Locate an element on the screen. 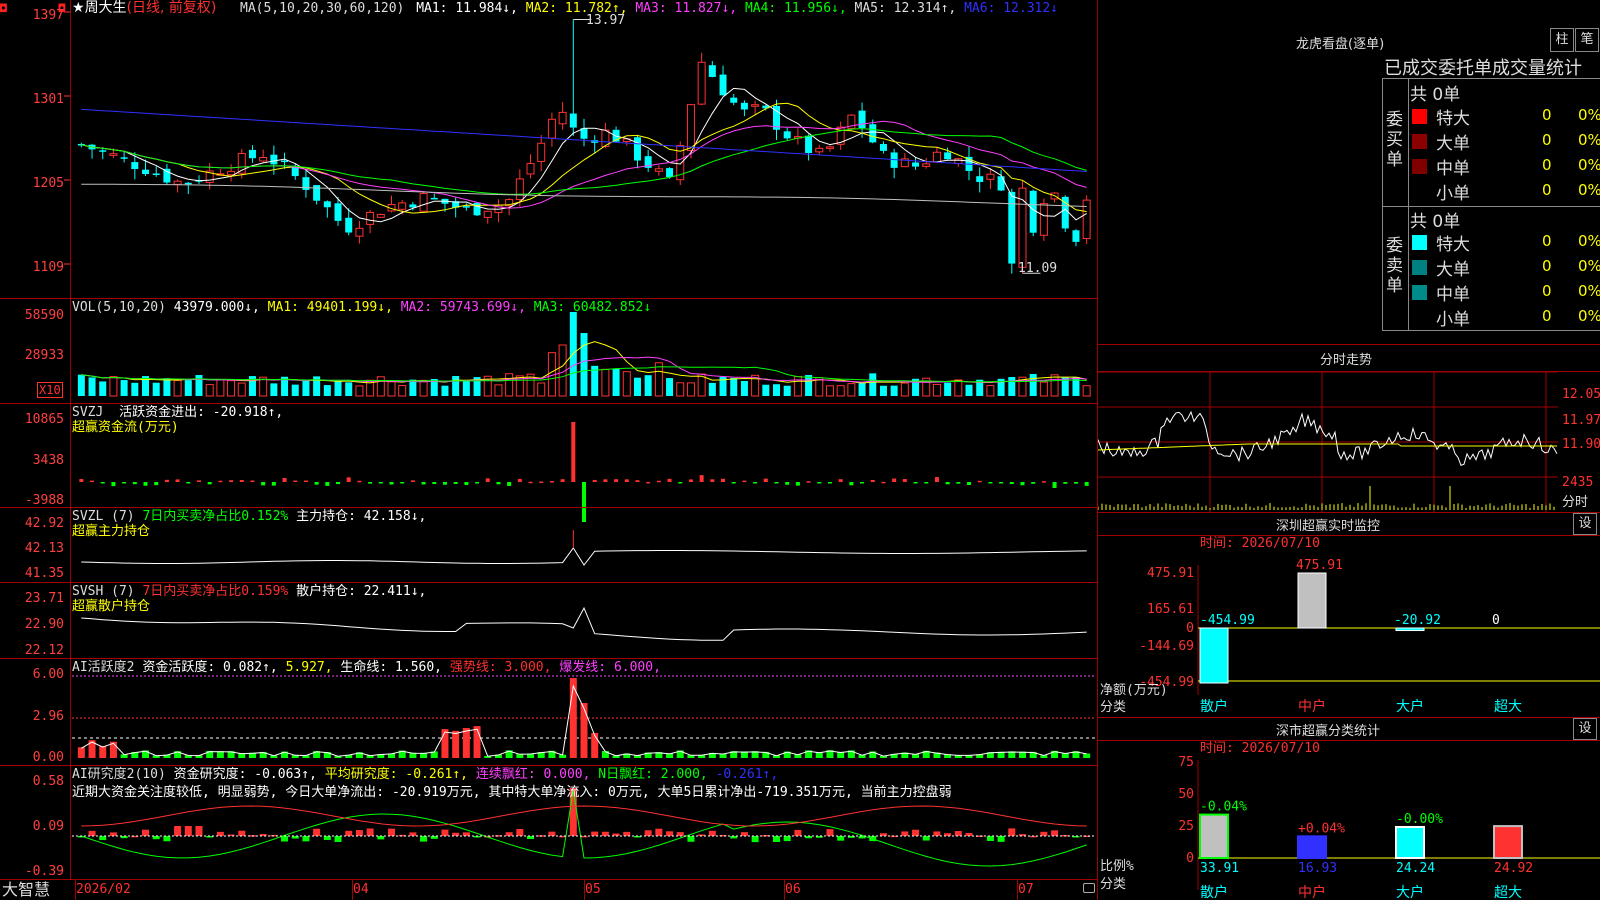 This screenshot has width=1600, height=900. activity-bar is located at coordinates (595, 745).